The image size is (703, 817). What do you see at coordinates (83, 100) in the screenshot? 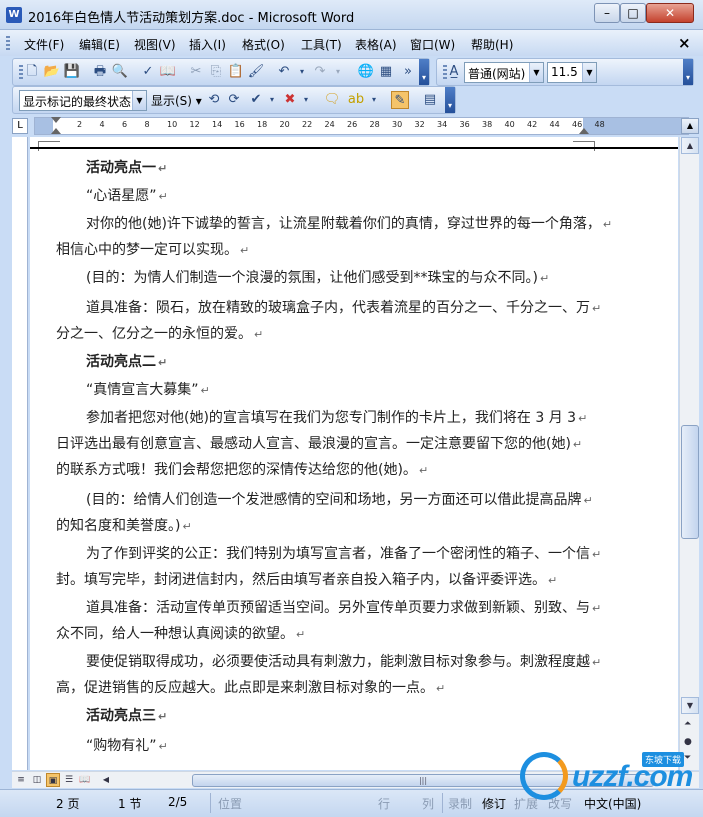
I see `markup-view-select: 显示标记的最终状态 ▼` at bounding box center [83, 100].